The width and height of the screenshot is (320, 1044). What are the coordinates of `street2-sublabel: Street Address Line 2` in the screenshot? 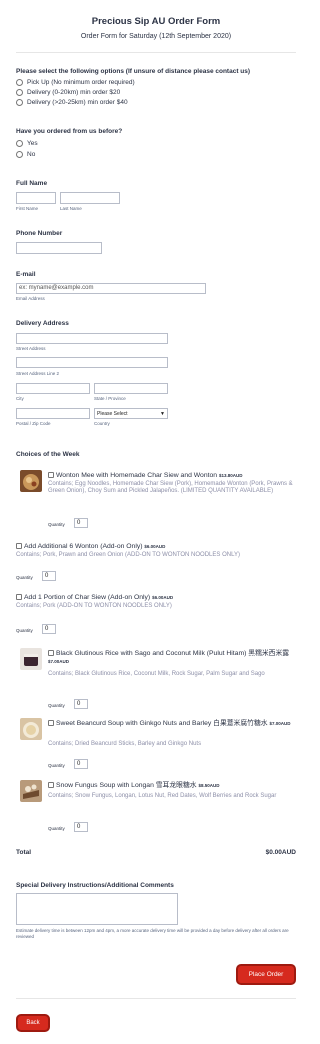 It's located at (38, 373).